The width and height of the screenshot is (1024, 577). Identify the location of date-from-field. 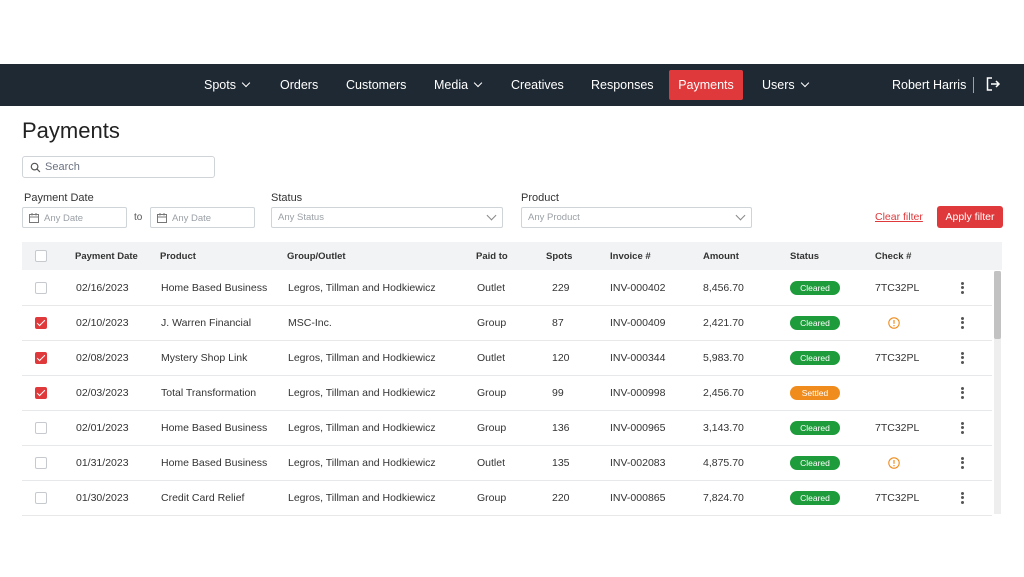
(74, 217).